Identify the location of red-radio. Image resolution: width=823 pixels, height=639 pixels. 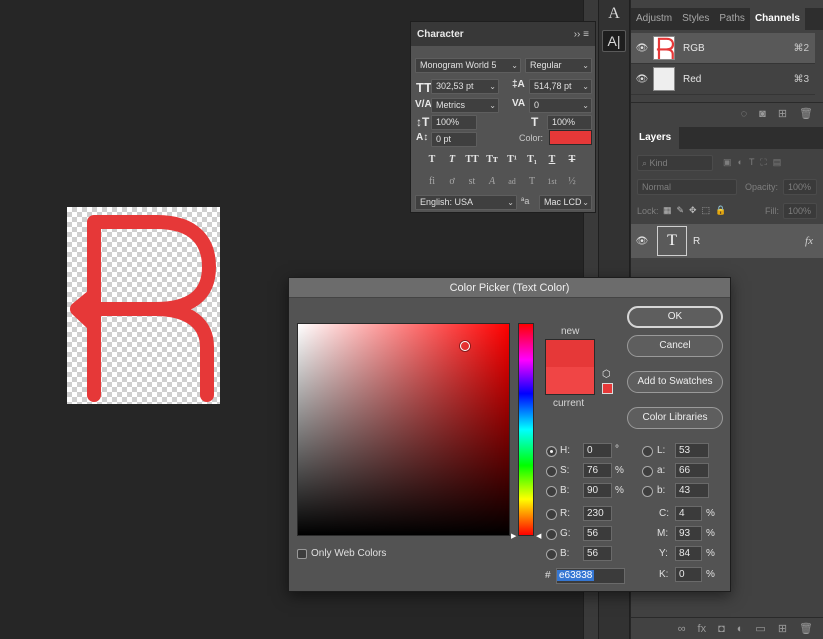
(551, 514).